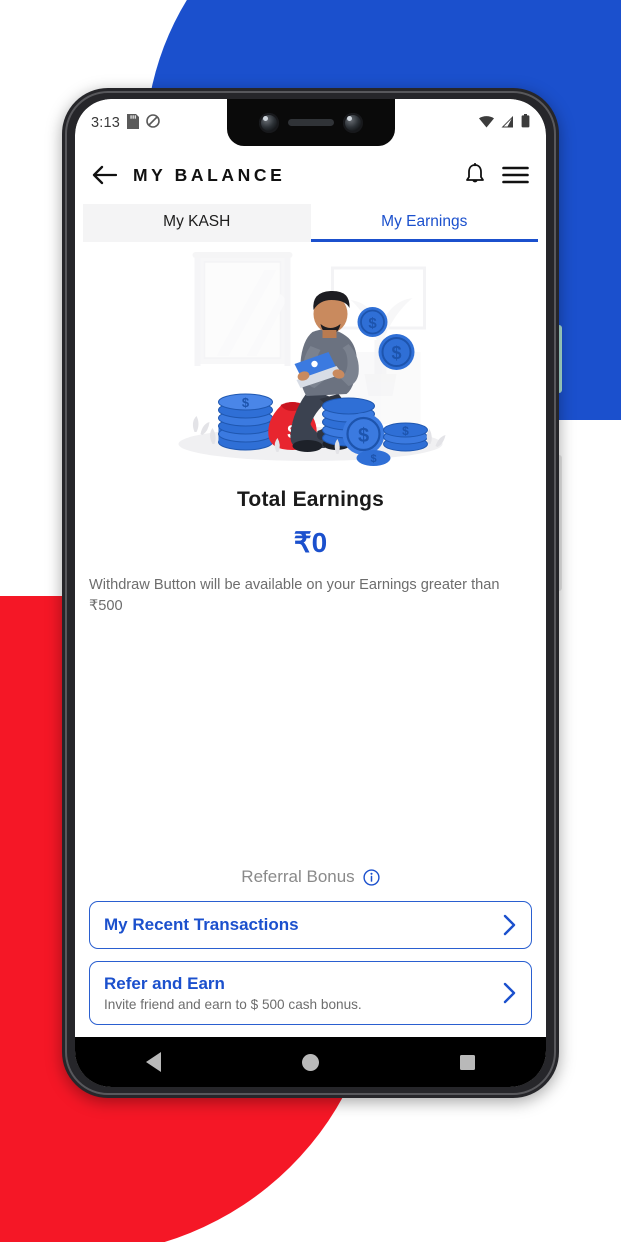 The image size is (621, 1242). I want to click on referral-bonus-label: Referral Bonus, so click(298, 876).